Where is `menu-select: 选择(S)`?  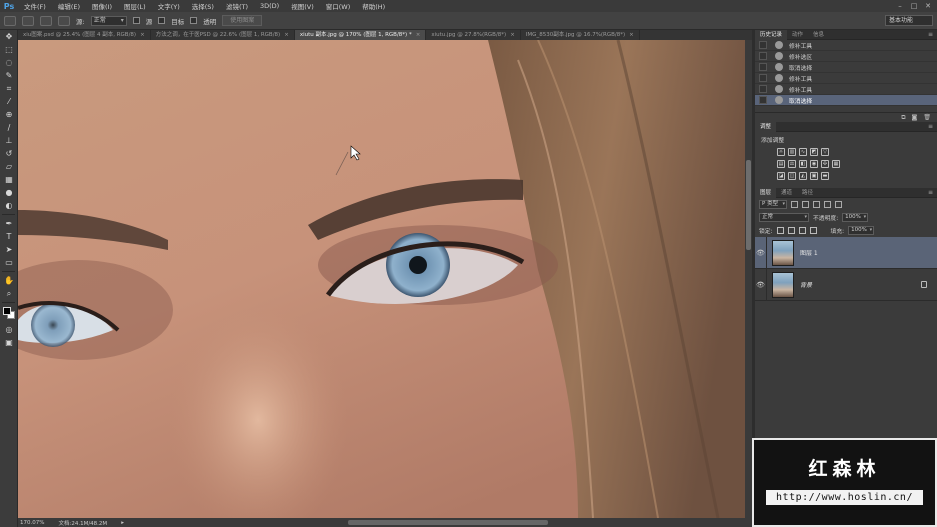 menu-select: 选择(S) is located at coordinates (203, 6).